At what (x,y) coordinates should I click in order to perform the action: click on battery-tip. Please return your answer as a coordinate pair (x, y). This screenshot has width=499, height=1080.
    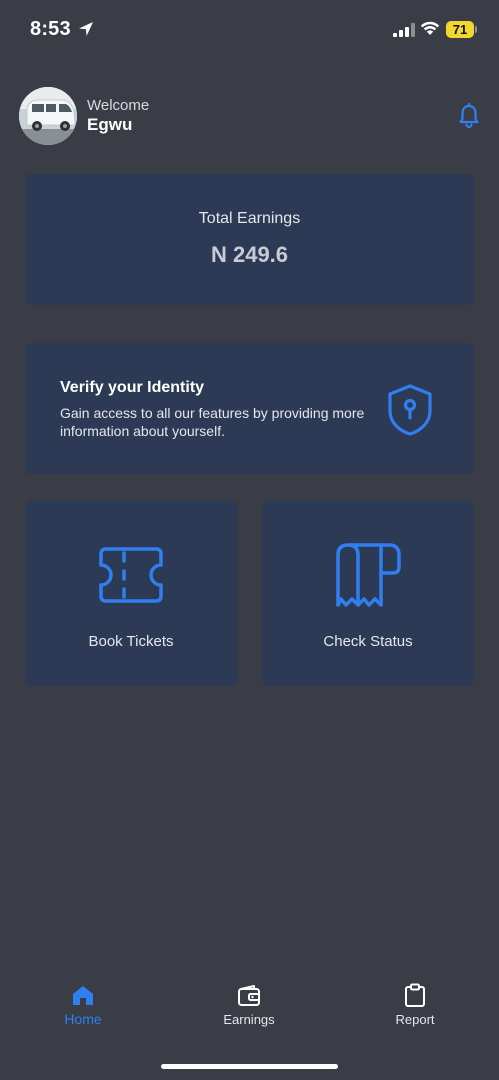
    Looking at the image, I should click on (476, 29).